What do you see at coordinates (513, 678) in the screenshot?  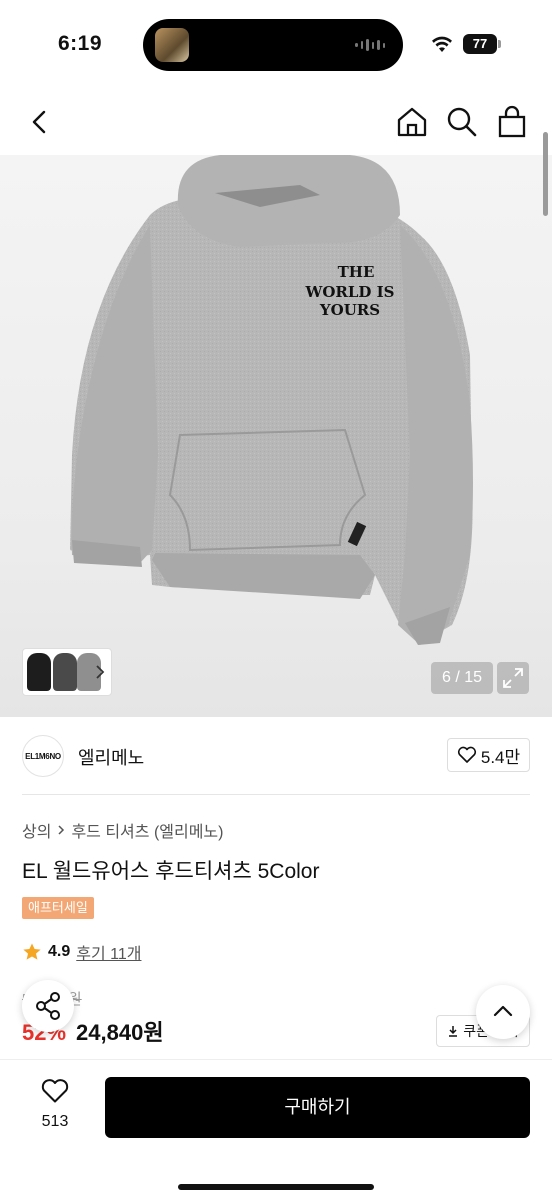 I see `expand-icon` at bounding box center [513, 678].